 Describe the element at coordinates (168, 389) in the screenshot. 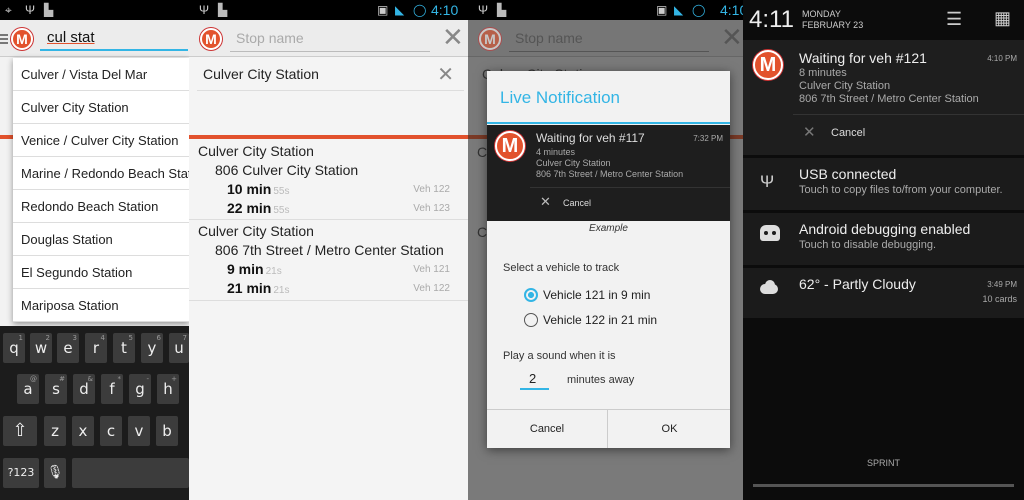

I see `key-h: + h` at that location.